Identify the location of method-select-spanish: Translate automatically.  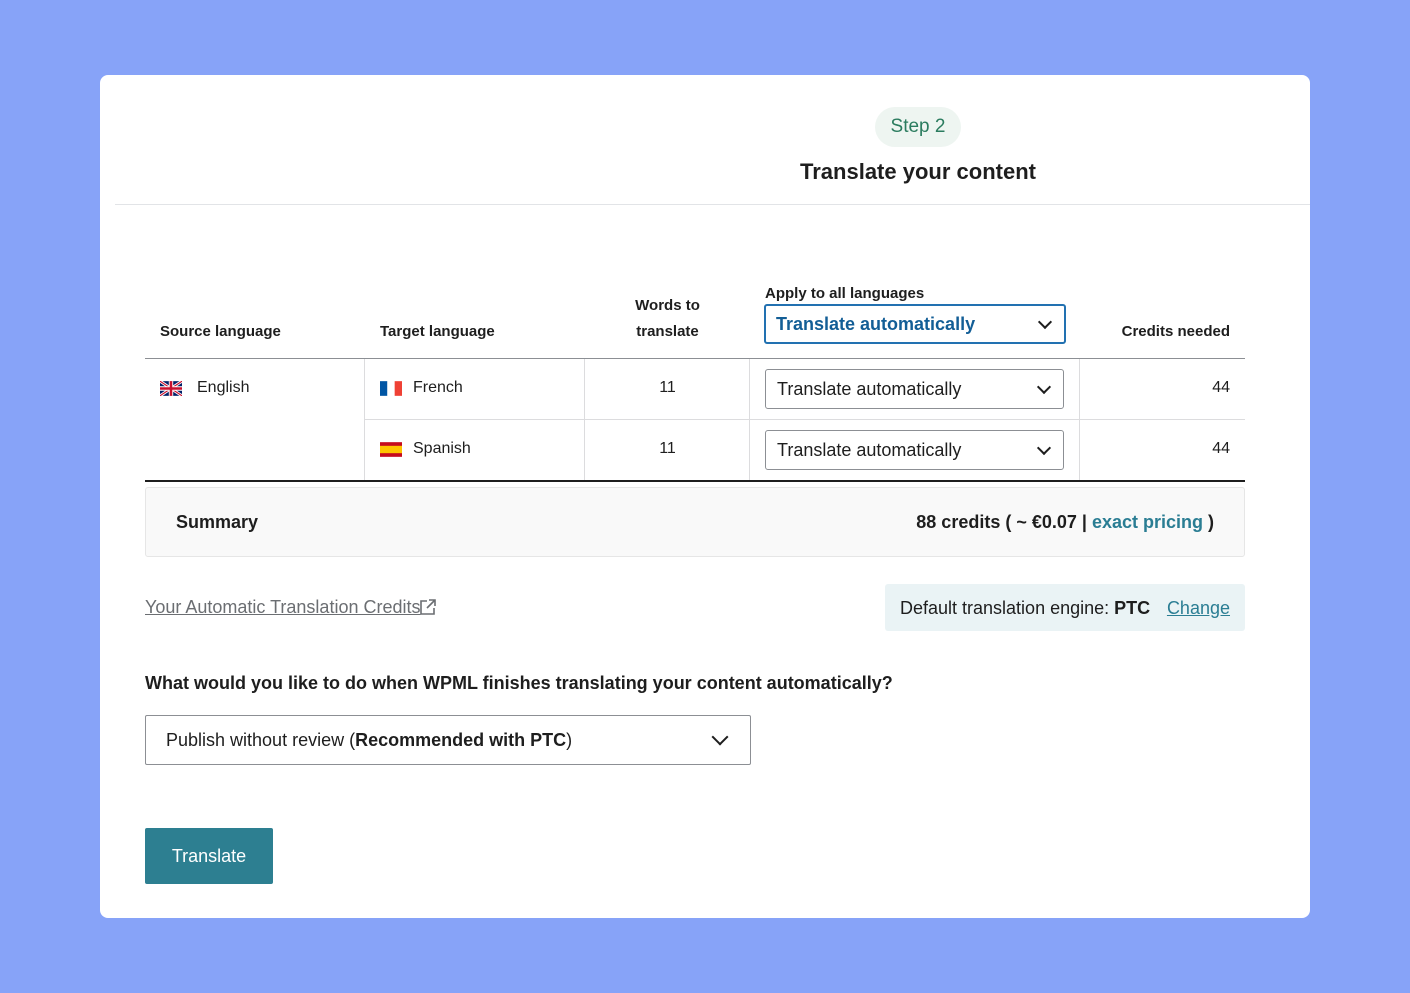
(914, 450).